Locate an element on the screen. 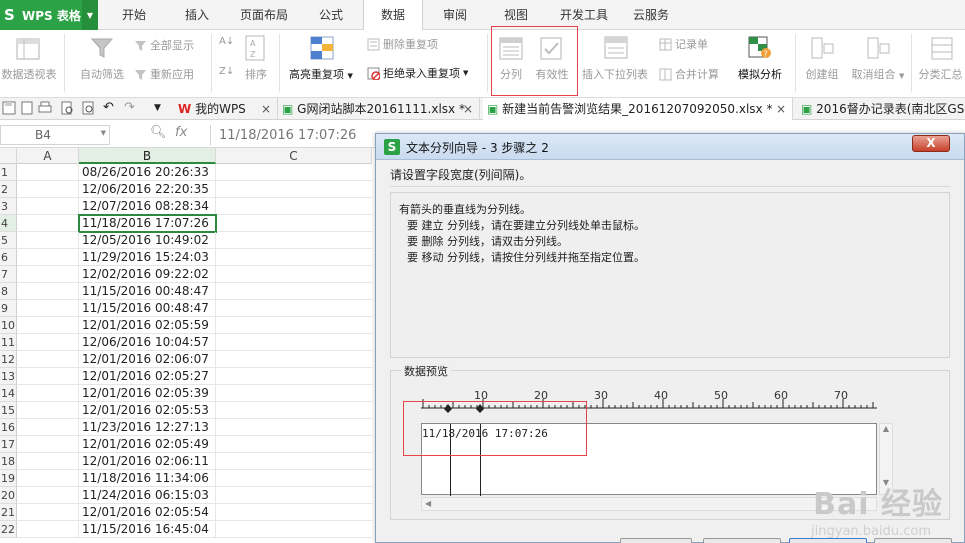  cell-b: 08/26/2016 20:26:33 is located at coordinates (147, 172).